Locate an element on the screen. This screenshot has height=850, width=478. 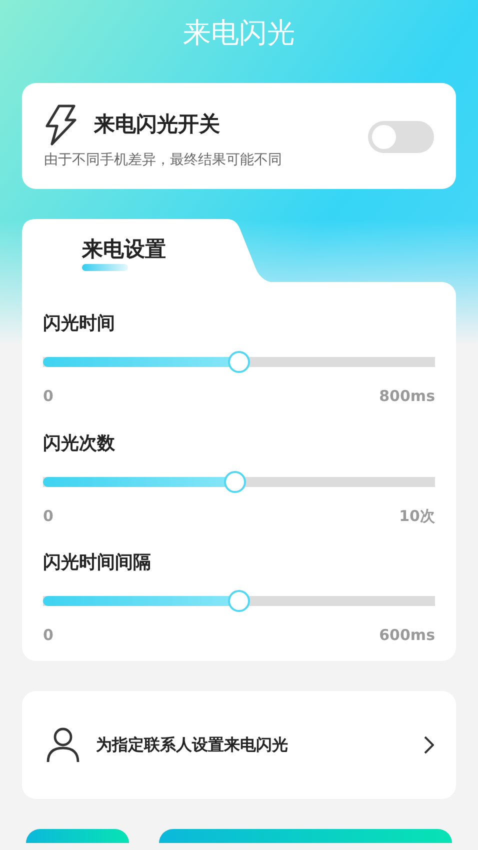
contact-row: 为指定联系人设置来电闪光 is located at coordinates (239, 744).